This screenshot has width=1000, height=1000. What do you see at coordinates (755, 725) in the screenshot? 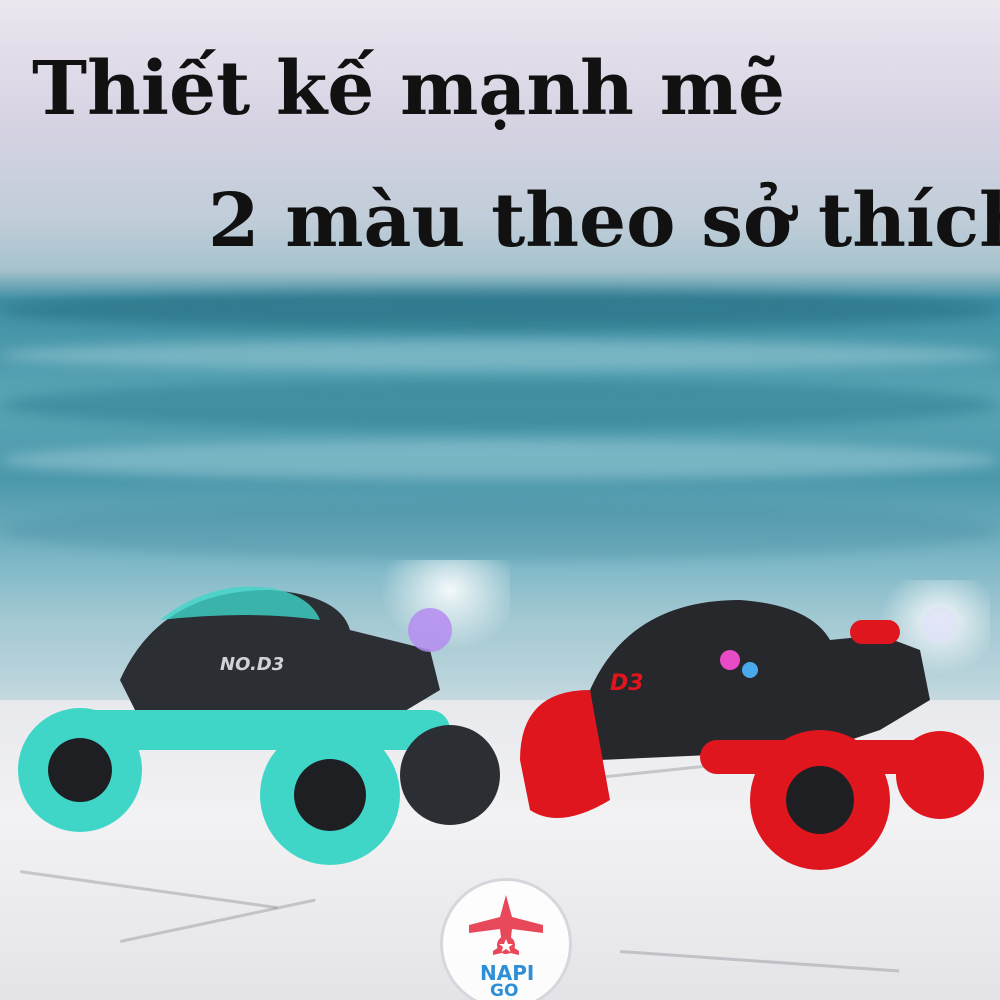
I see `red-stunt-car: D3` at bounding box center [755, 725].